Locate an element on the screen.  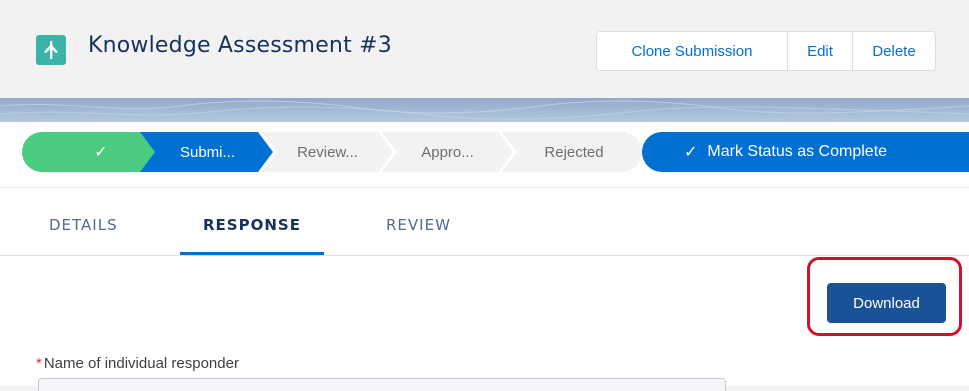
active-tab-indicator is located at coordinates (252, 253).